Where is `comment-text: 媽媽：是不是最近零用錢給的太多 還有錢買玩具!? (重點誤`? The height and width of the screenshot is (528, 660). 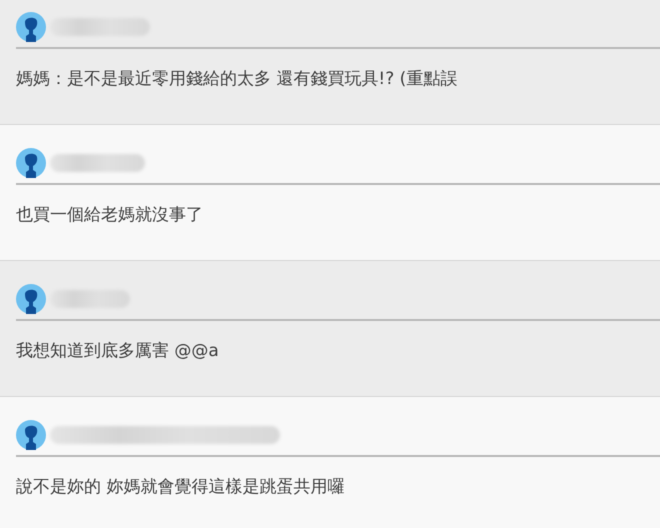 comment-text: 媽媽：是不是最近零用錢給的太多 還有錢買玩具!? (重點誤 is located at coordinates (237, 79).